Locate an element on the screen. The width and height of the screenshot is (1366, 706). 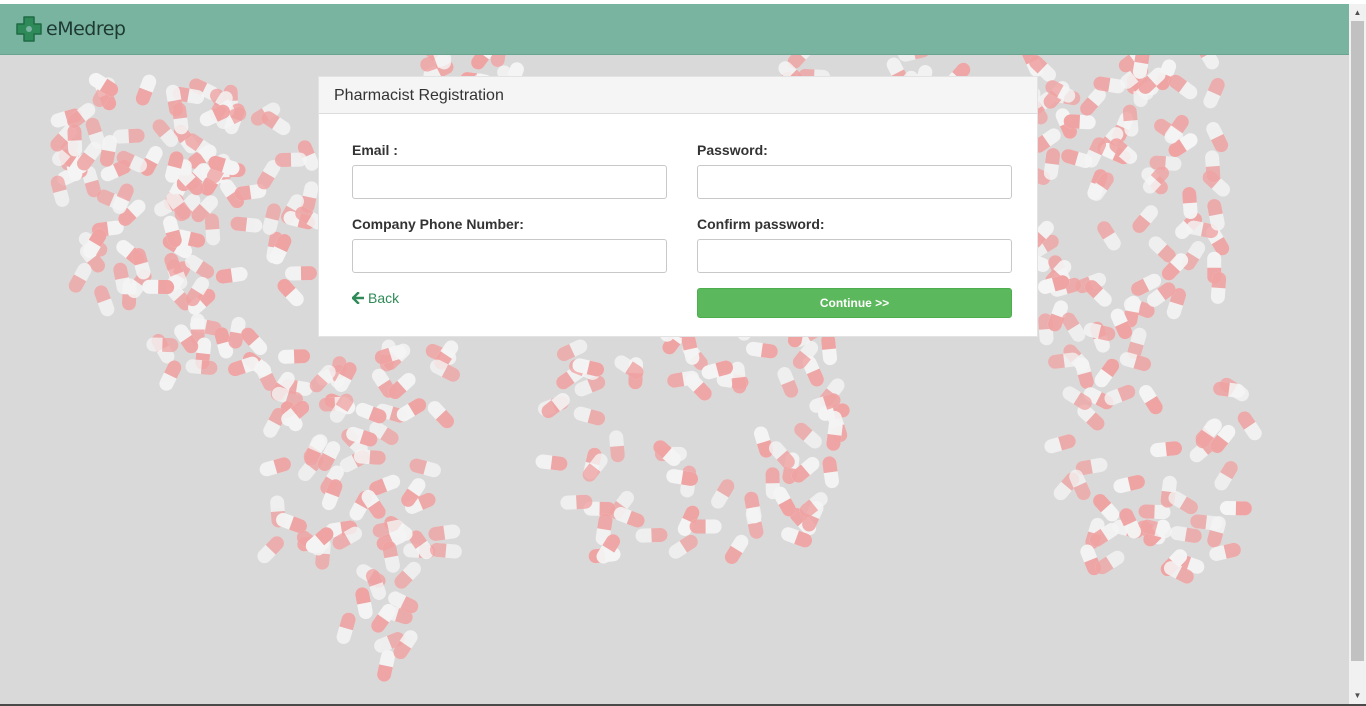
scroll-up-arrow-icon: ▲ is located at coordinates (1357, 12).